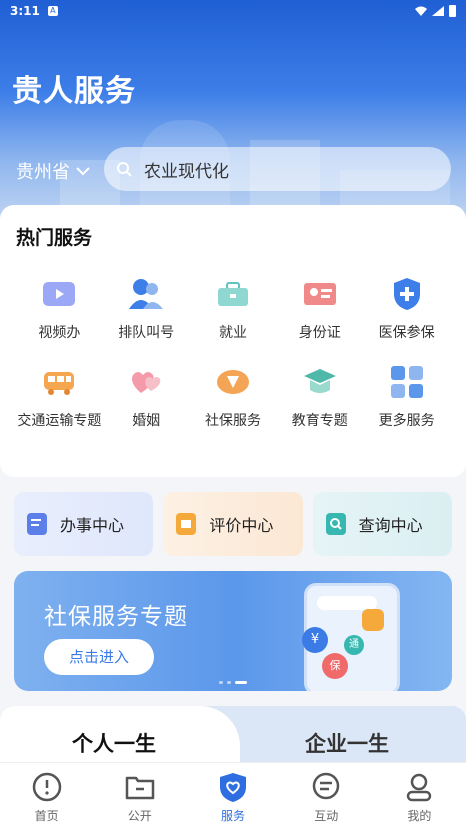 The width and height of the screenshot is (466, 830). I want to click on bus-icon, so click(59, 382).